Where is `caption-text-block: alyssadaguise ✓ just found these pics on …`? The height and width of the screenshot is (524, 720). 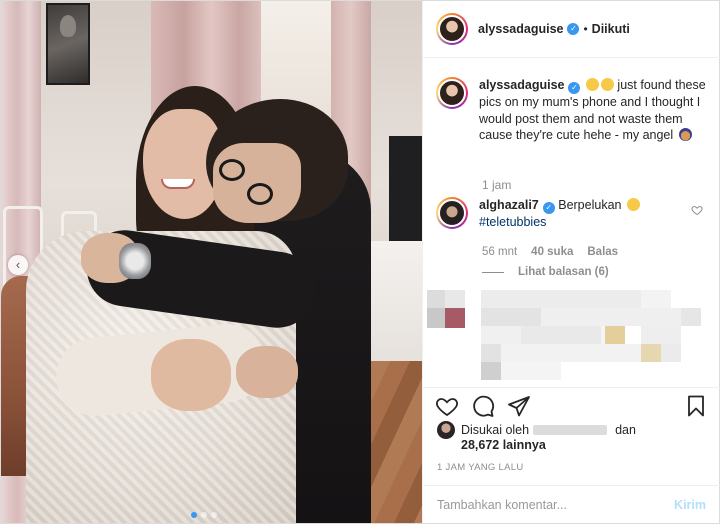
caption-text-block: alyssadaguise ✓ just found these pics on … is located at coordinates (595, 110).